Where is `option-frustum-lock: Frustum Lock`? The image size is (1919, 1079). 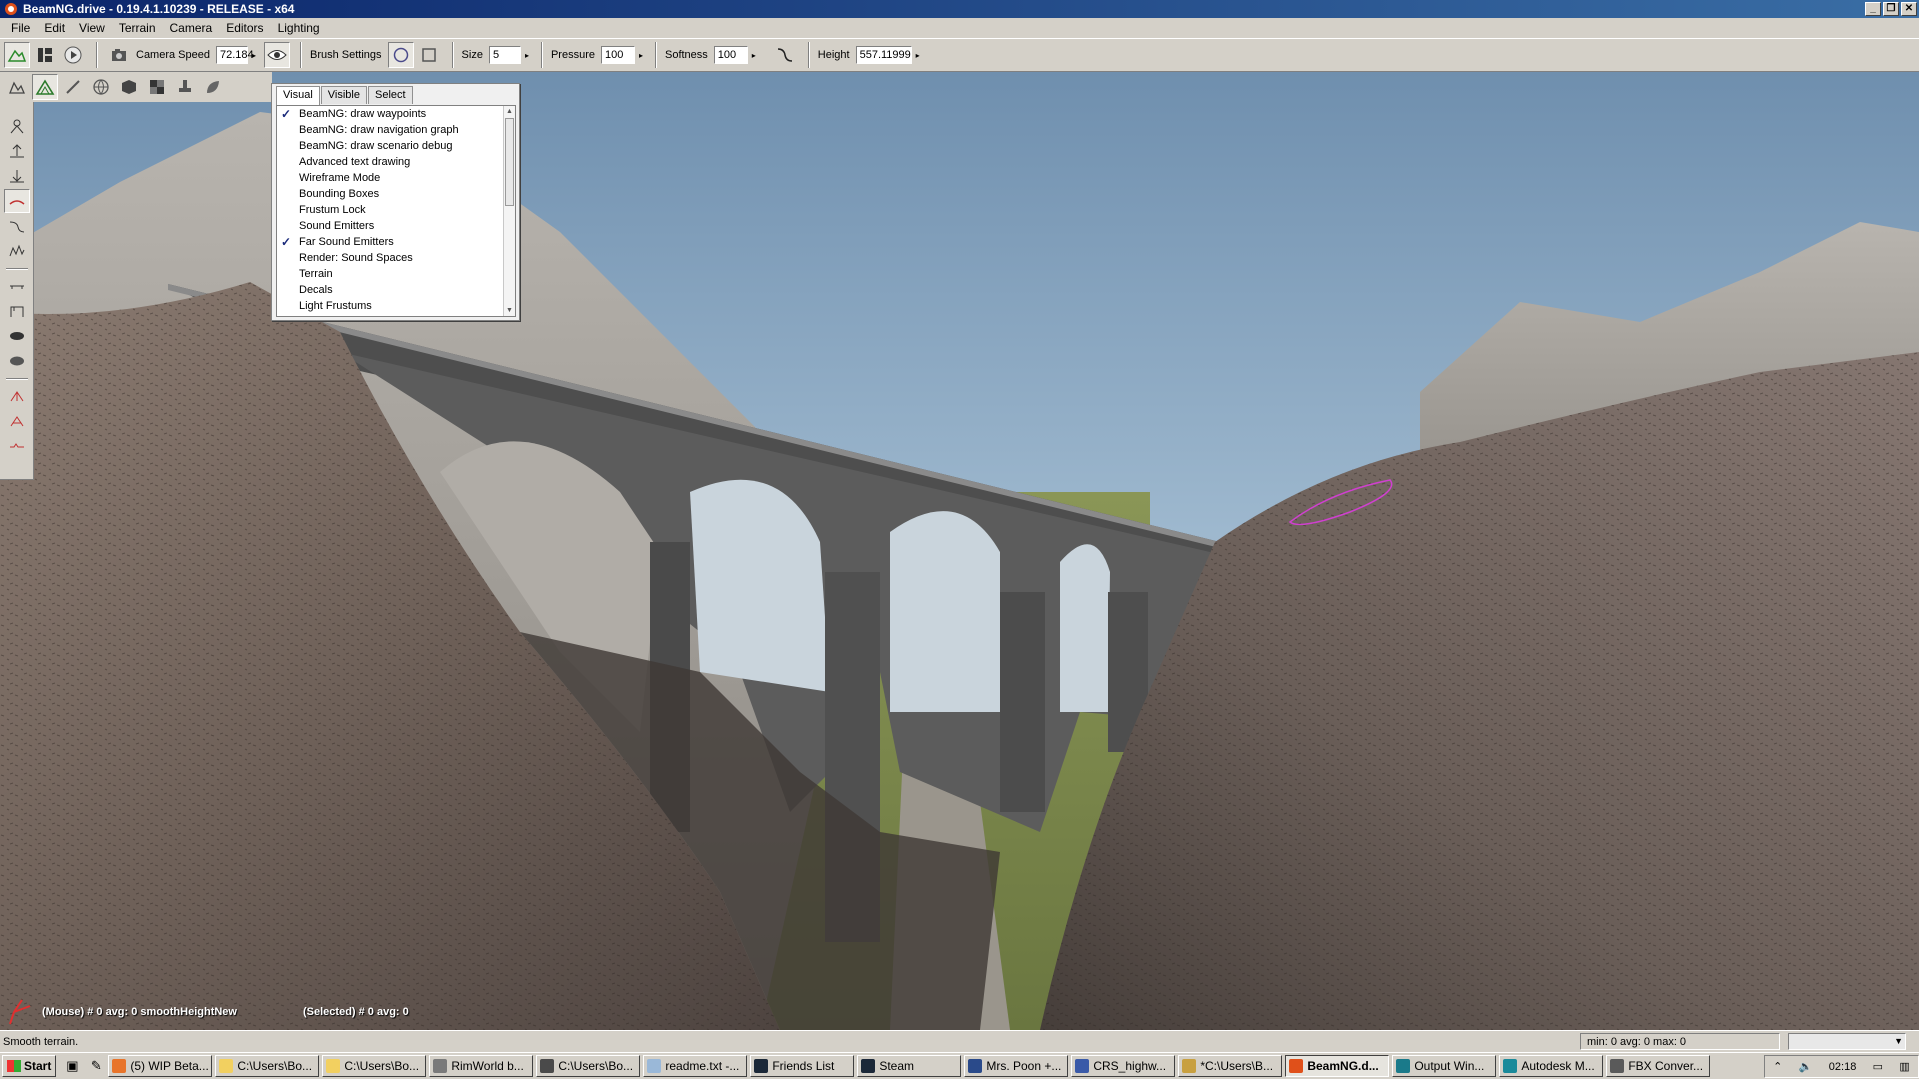 option-frustum-lock: Frustum Lock is located at coordinates (396, 210).